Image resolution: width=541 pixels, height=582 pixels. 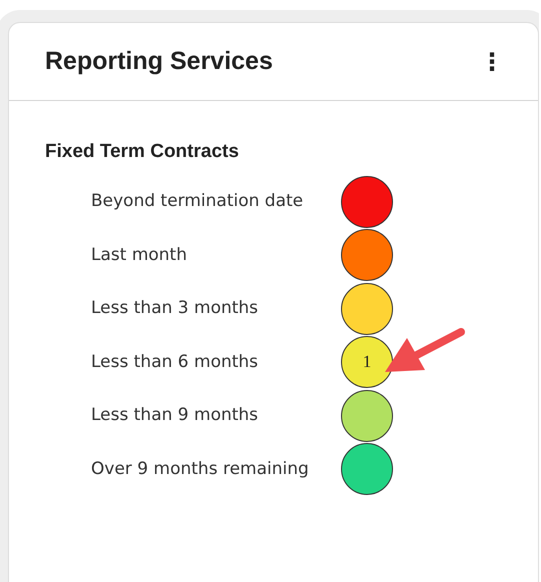 I want to click on section-title: Fixed Term Contracts, so click(x=142, y=152).